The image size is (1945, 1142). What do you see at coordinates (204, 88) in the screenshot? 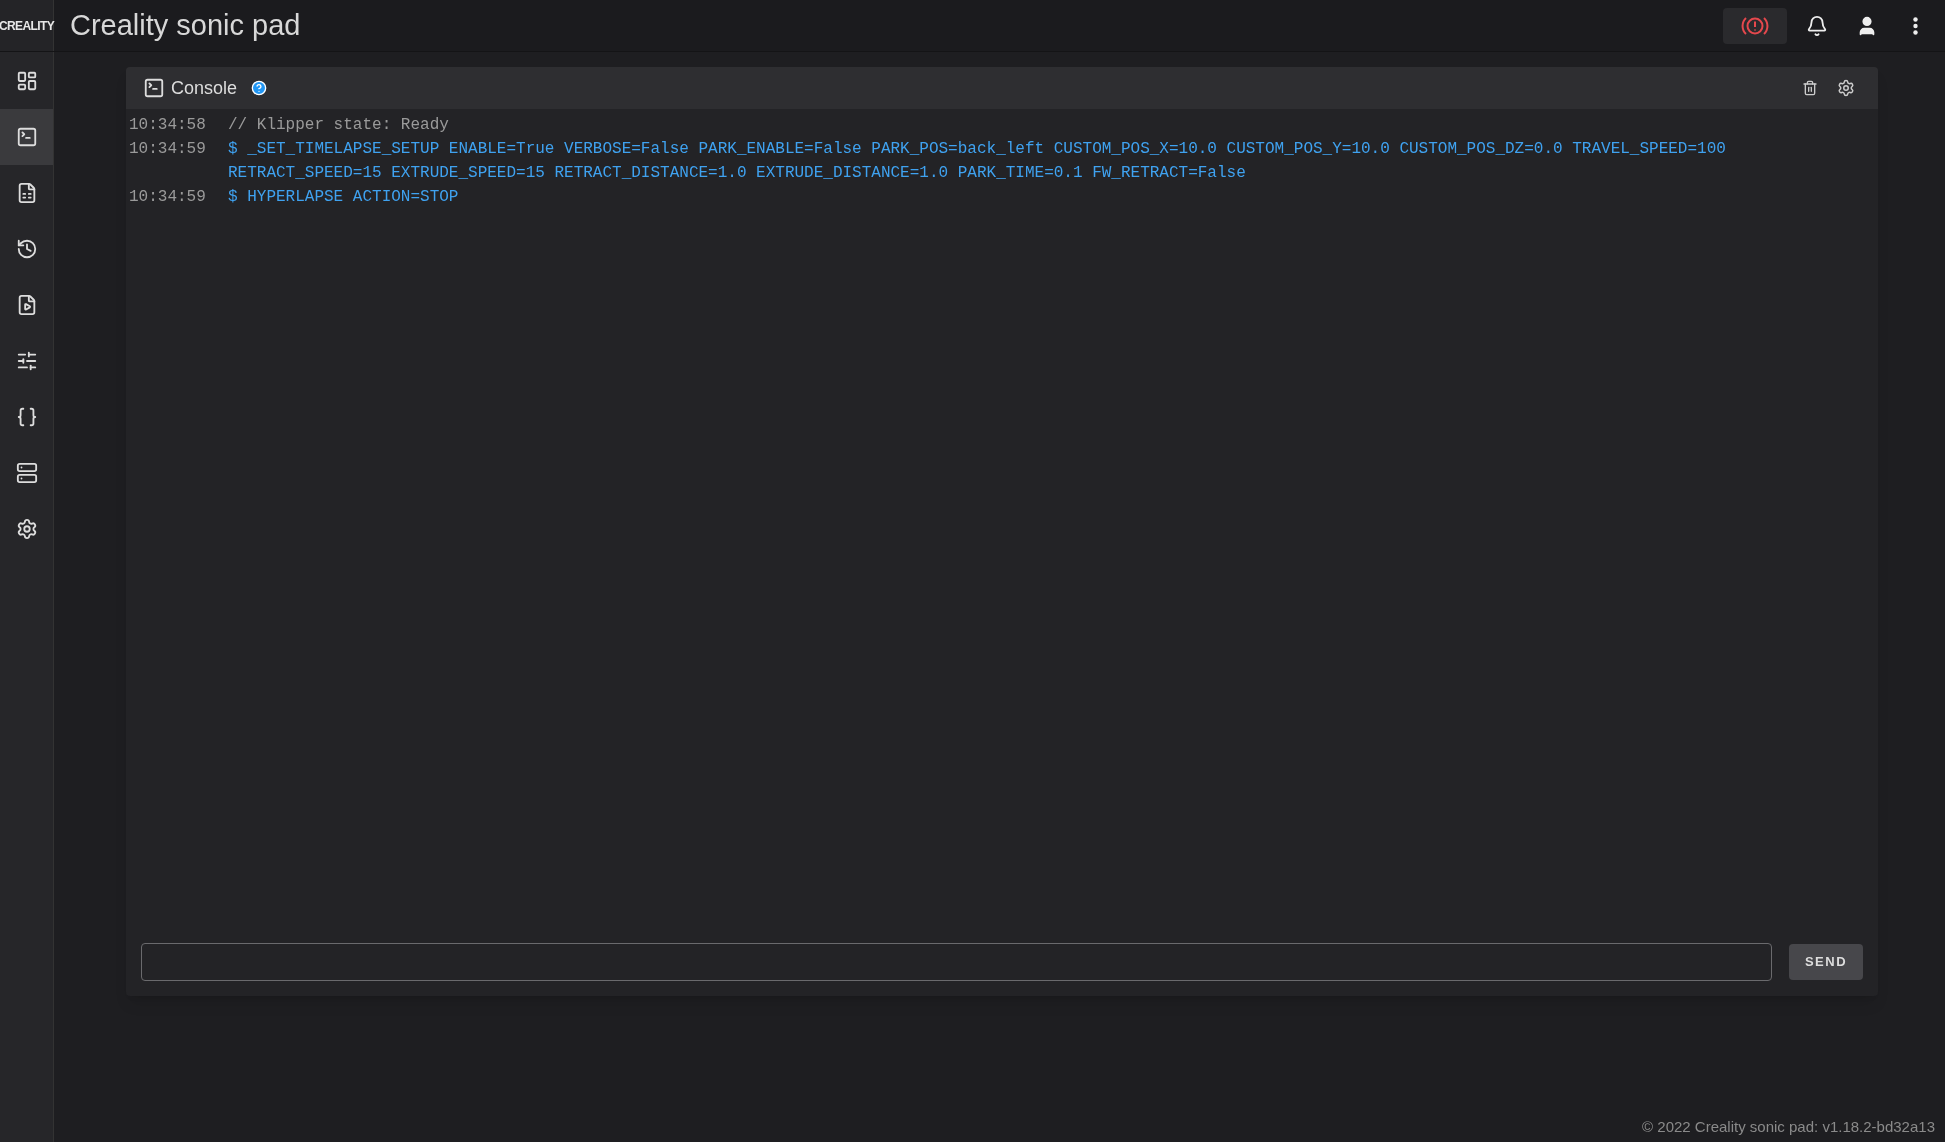
I see `card-title: Console` at bounding box center [204, 88].